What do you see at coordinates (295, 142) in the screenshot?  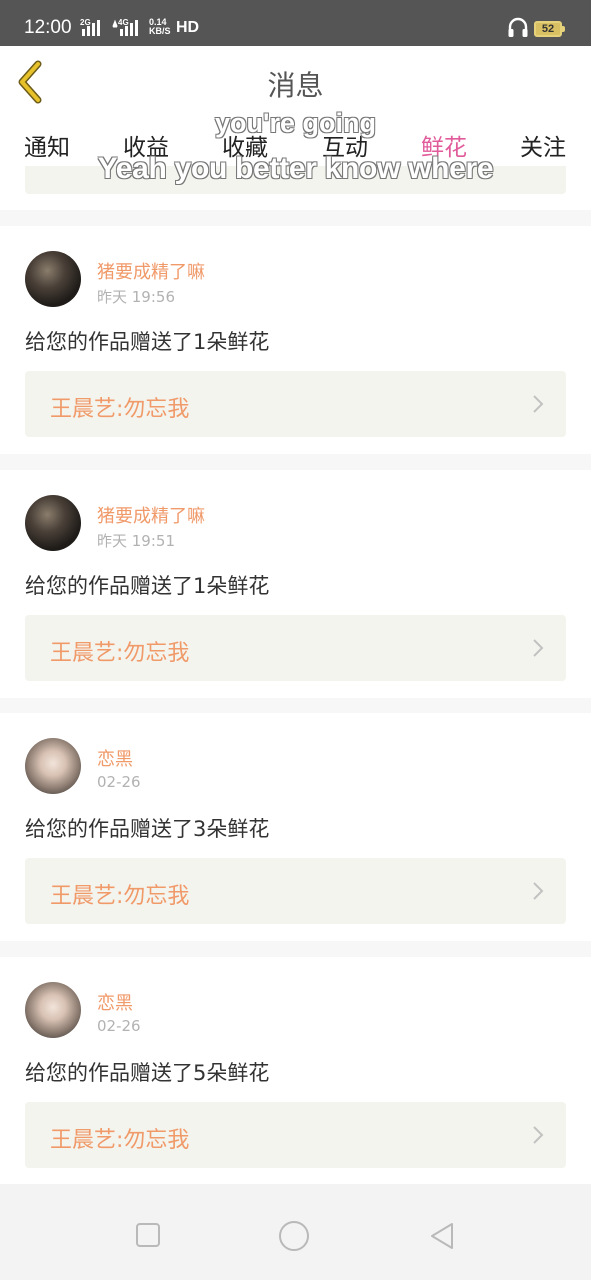 I see `tab-bar: 通知 收益 收藏 互动 鲜花 关注` at bounding box center [295, 142].